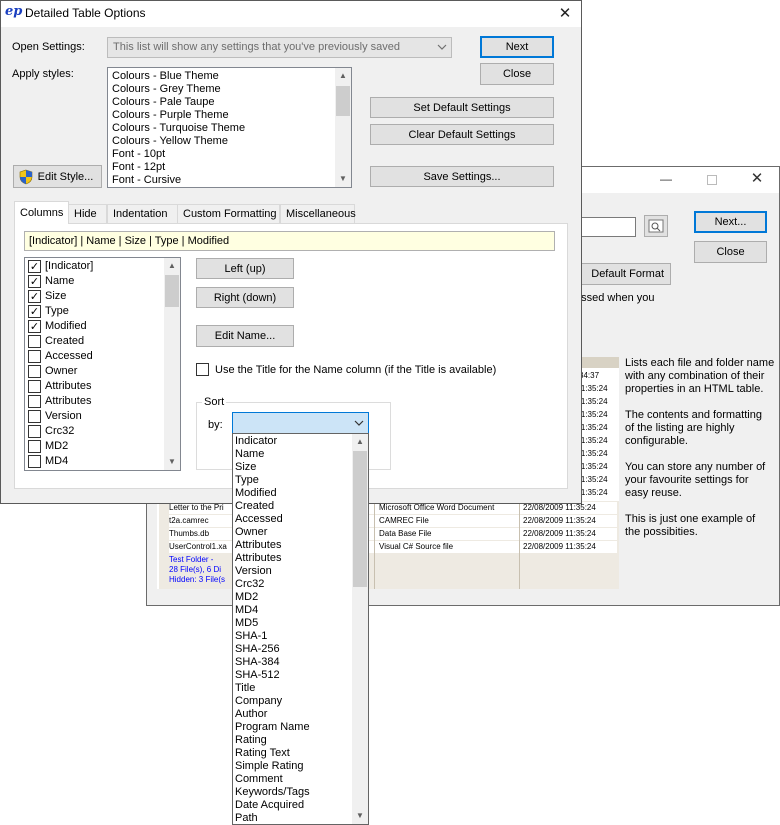  What do you see at coordinates (95, 431) in the screenshot?
I see `list-item: Crc32` at bounding box center [95, 431].